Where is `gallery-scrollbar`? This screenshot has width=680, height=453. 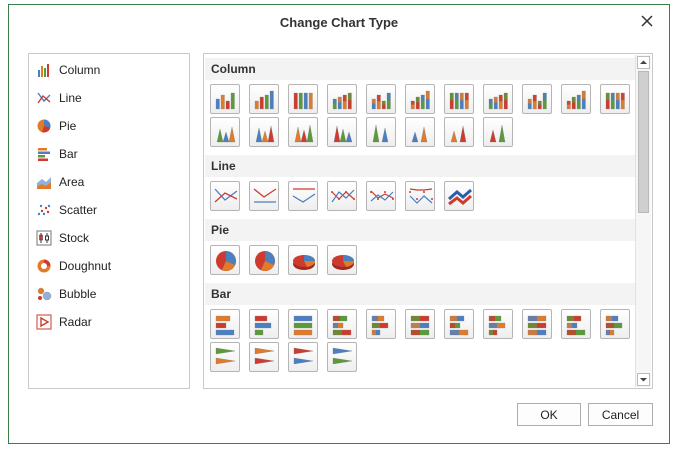
gallery-scrollbar is located at coordinates (643, 221).